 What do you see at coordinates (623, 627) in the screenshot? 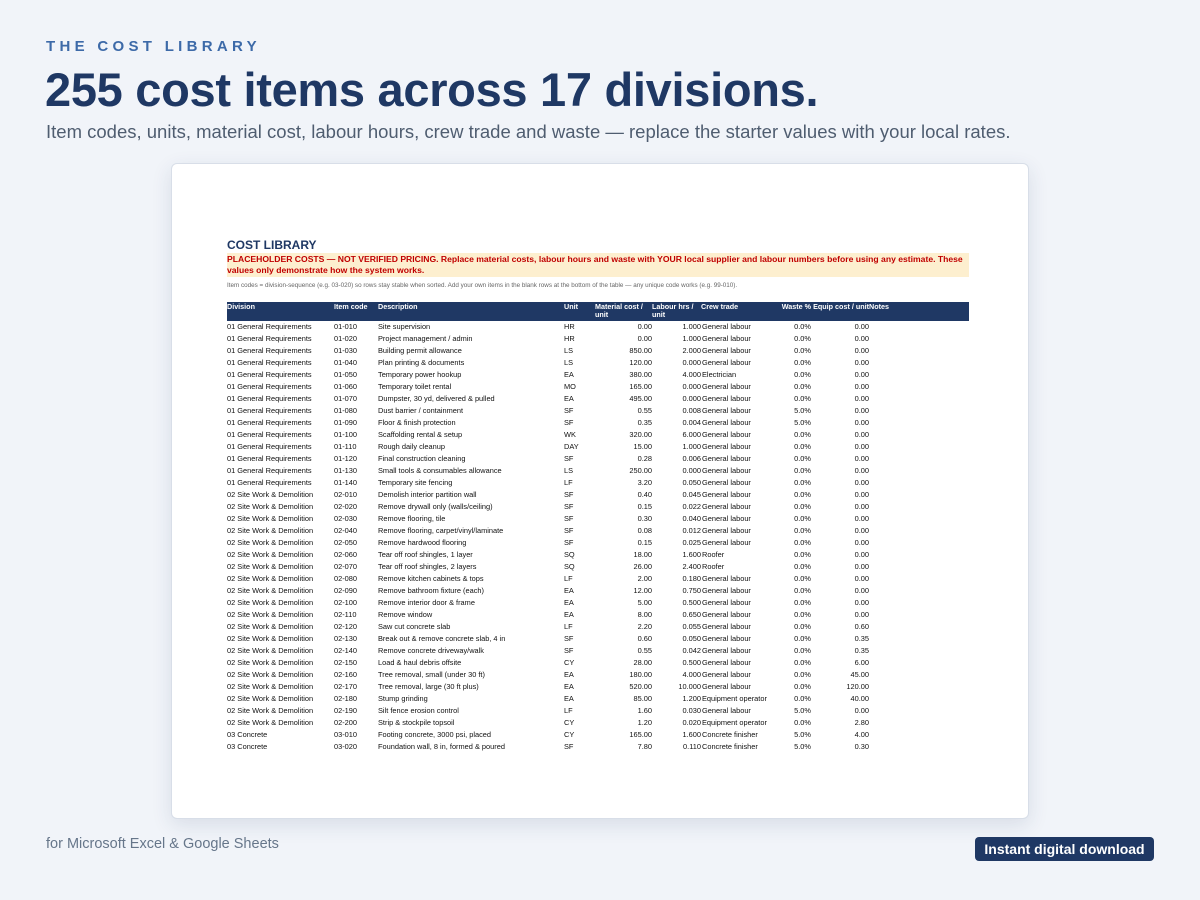
I see `cell-material-cost: 2.20` at bounding box center [623, 627].